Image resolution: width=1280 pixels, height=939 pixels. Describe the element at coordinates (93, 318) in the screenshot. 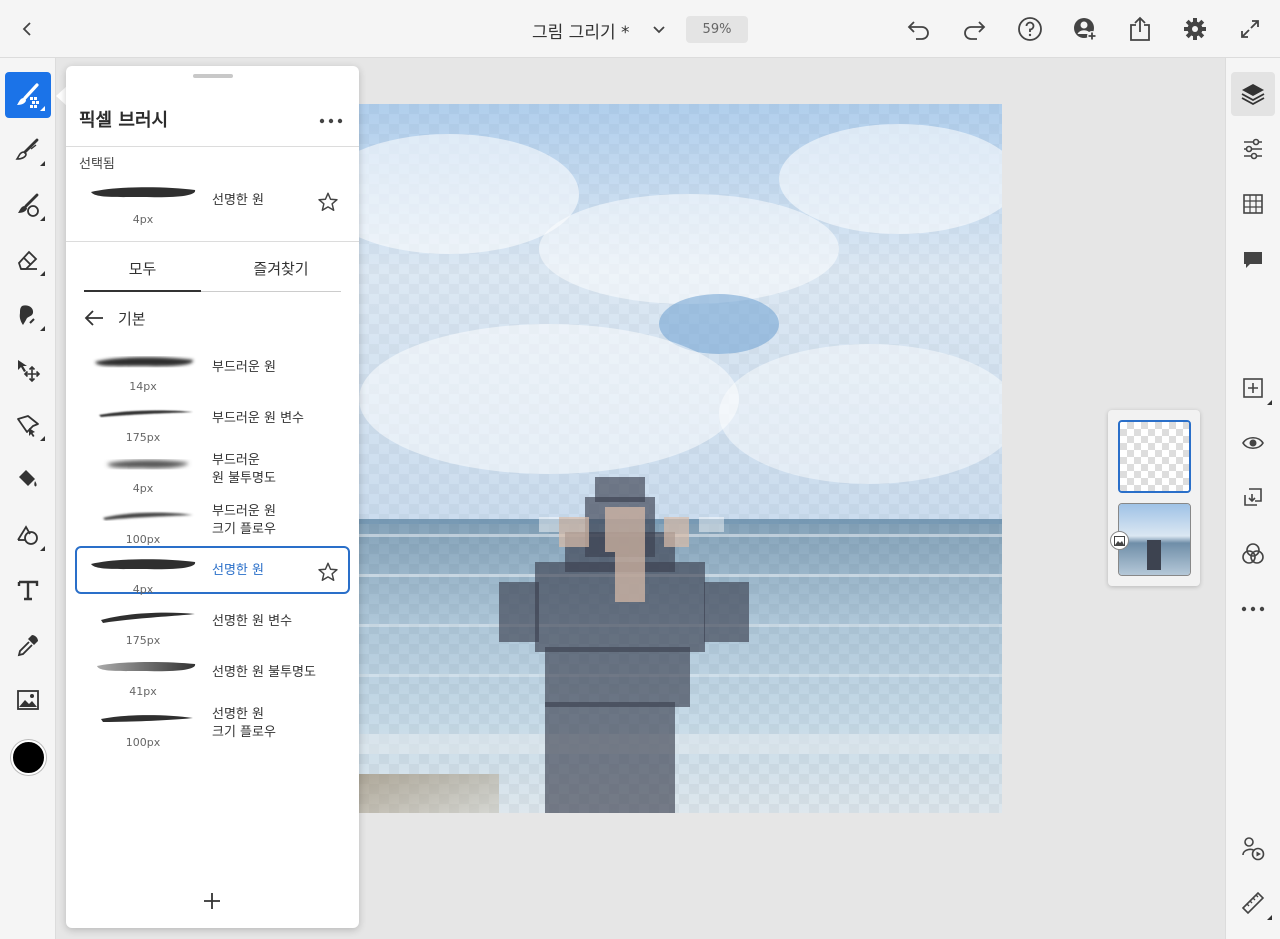

I see `arrow-left-icon` at that location.